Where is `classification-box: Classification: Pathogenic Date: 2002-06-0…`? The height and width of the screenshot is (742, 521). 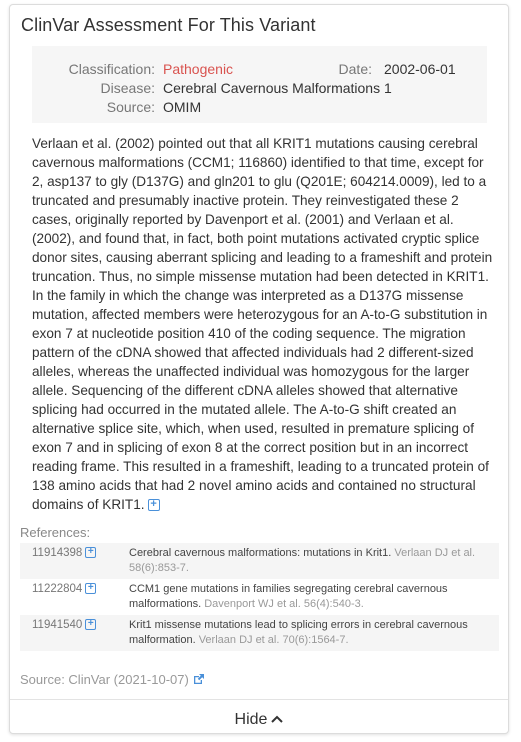 classification-box: Classification: Pathogenic Date: 2002-06-0… is located at coordinates (259, 84).